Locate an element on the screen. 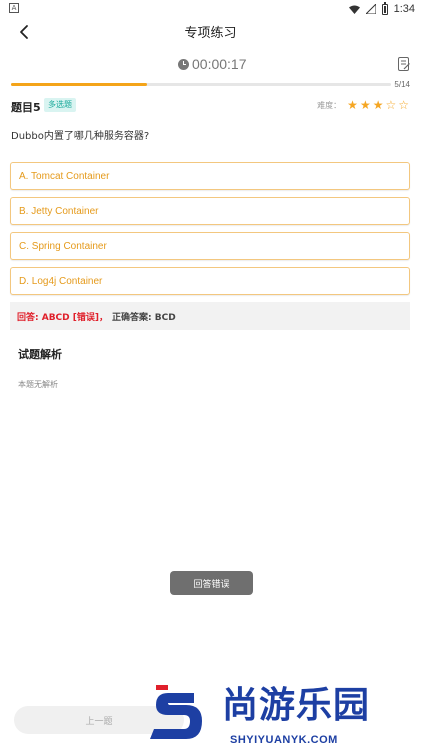 The width and height of the screenshot is (421, 750). watermark: 尚游乐园 SHYIYUANYK.COM is located at coordinates (285, 715).